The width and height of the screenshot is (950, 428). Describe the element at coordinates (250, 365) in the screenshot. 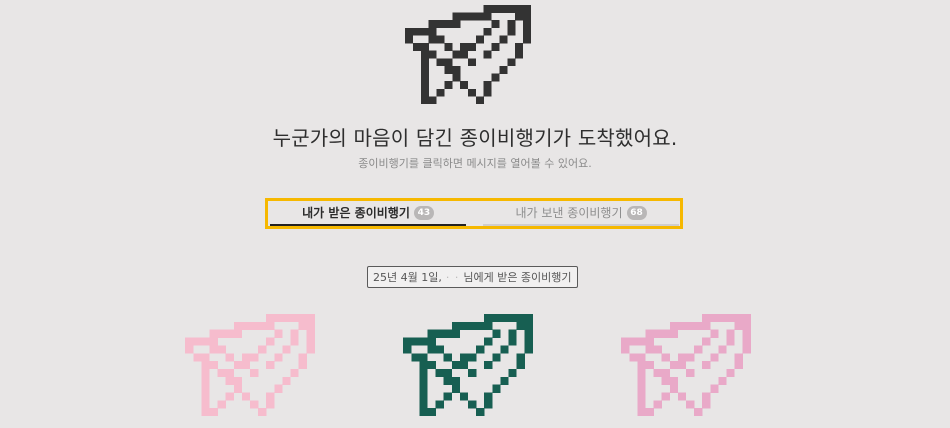

I see `paper-plane-pink-icon` at that location.